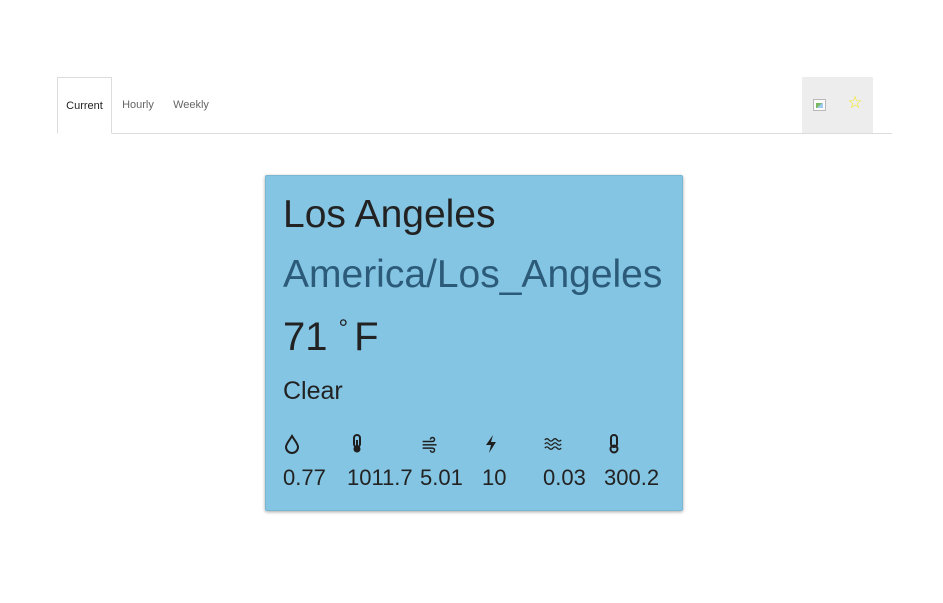  What do you see at coordinates (430, 444) in the screenshot?
I see `wind-icon` at bounding box center [430, 444].